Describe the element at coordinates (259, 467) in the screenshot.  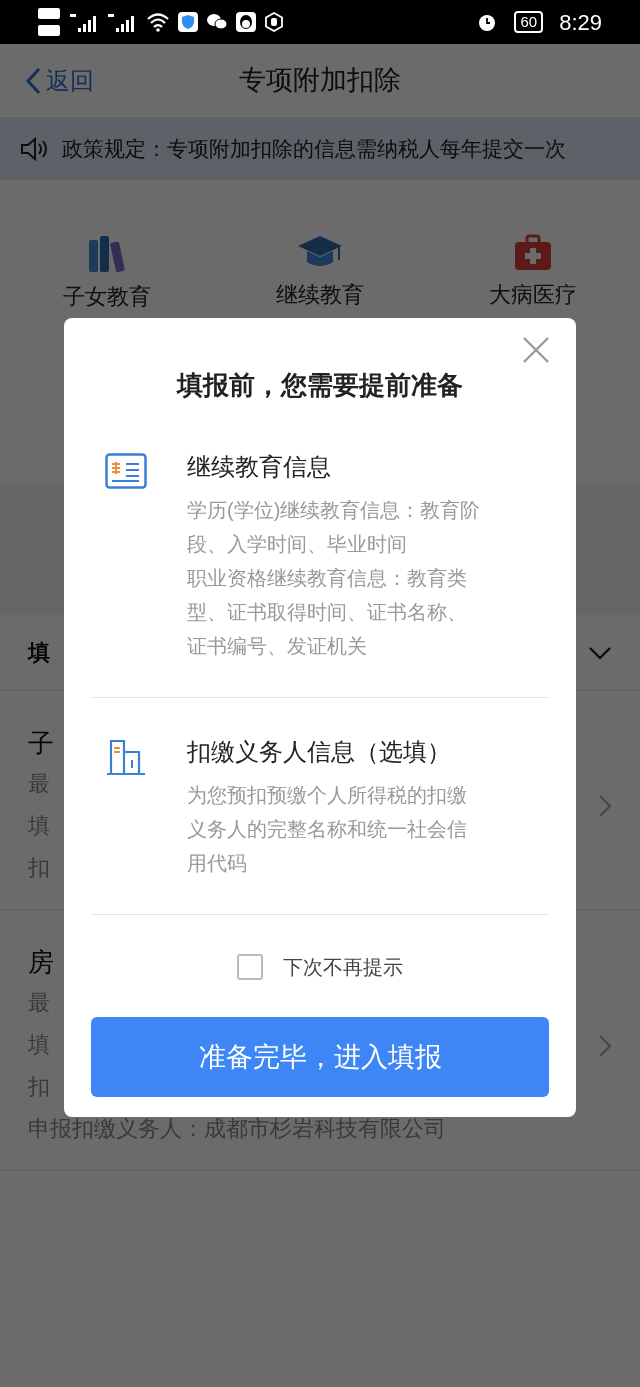
I see `item-title: 继续教育信息` at that location.